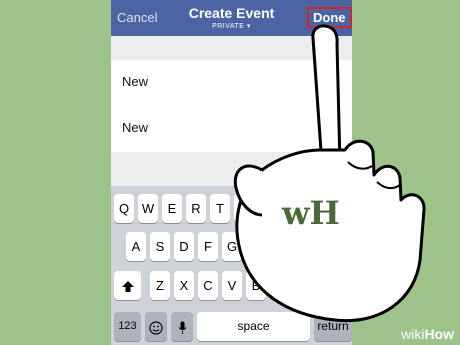  What do you see at coordinates (232, 246) in the screenshot?
I see `key-g: G` at bounding box center [232, 246].